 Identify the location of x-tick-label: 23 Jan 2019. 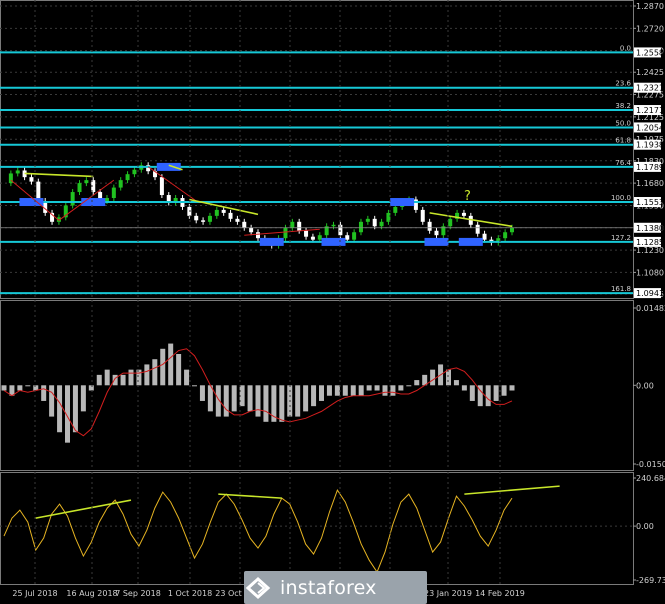
(448, 593).